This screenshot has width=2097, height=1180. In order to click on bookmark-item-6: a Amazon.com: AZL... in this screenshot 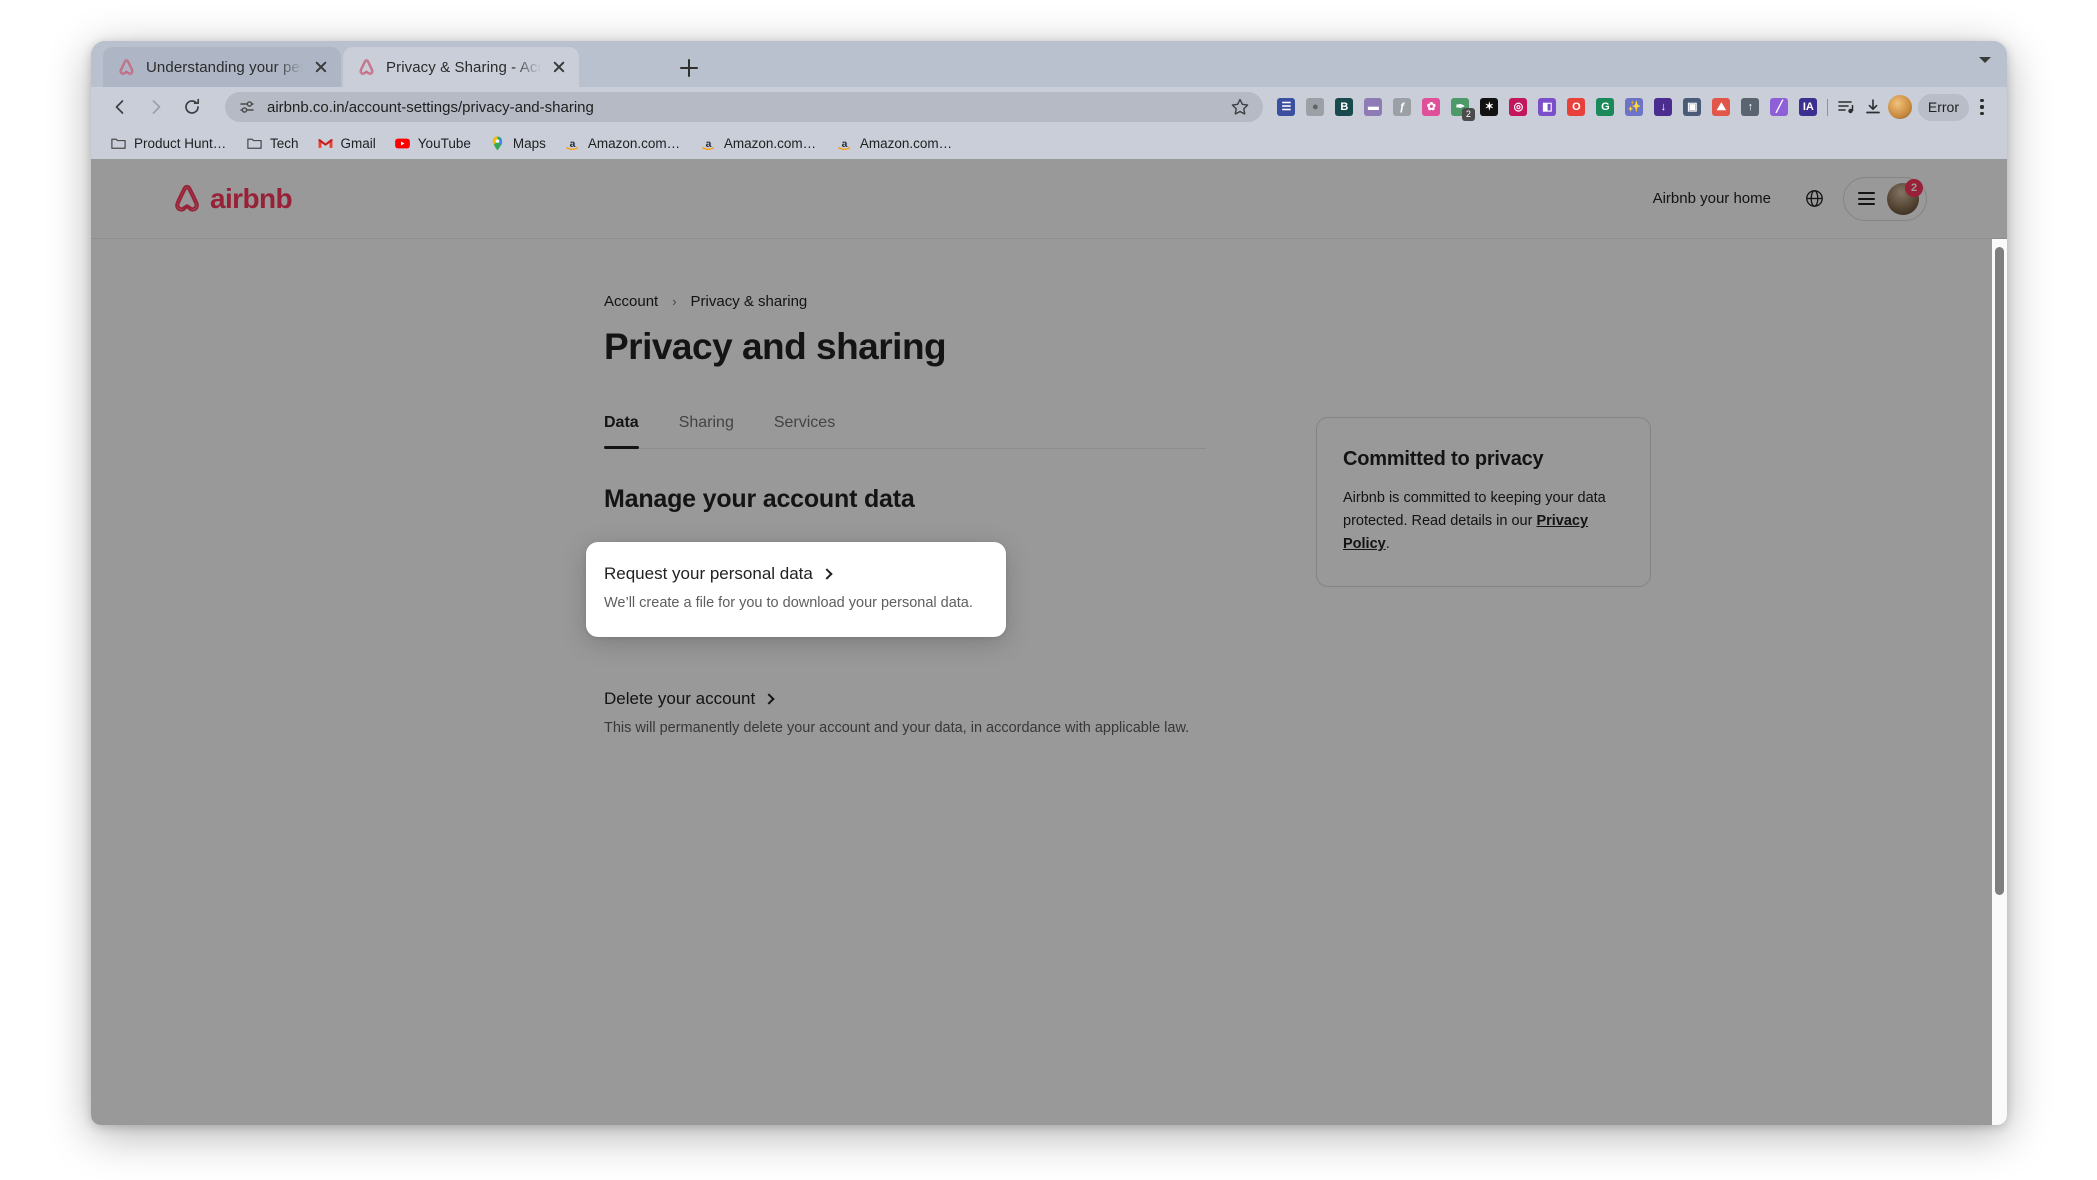, I will do `click(759, 143)`.